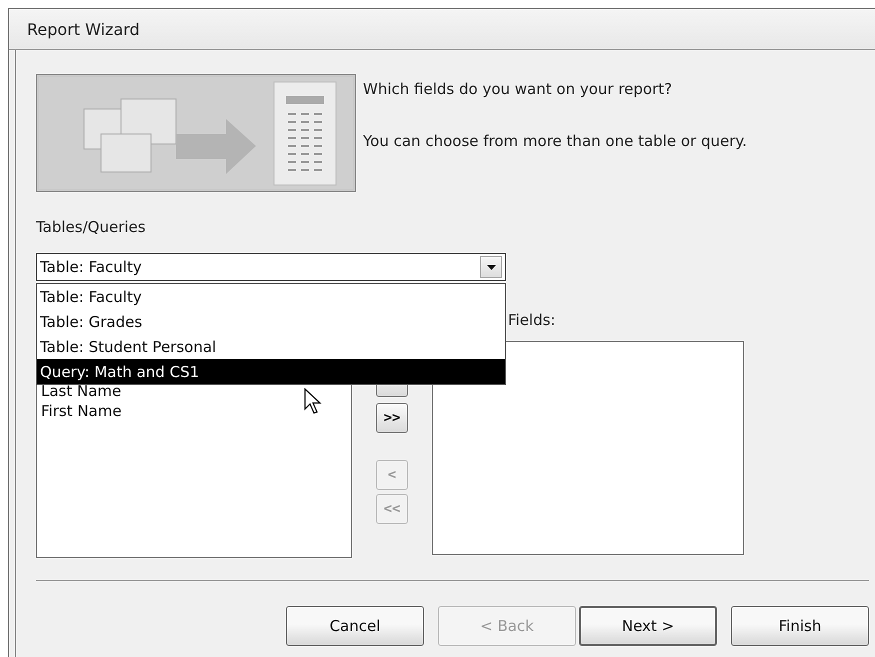  I want to click on selected-fields-label: Fields:, so click(532, 320).